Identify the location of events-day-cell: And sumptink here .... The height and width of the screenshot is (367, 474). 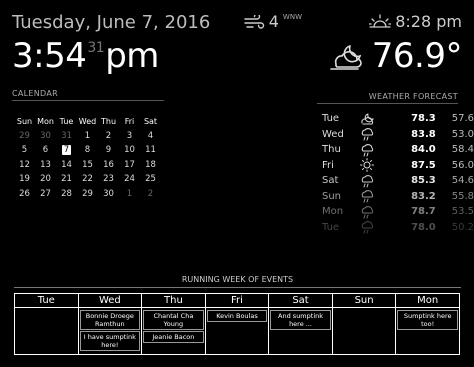
(300, 331).